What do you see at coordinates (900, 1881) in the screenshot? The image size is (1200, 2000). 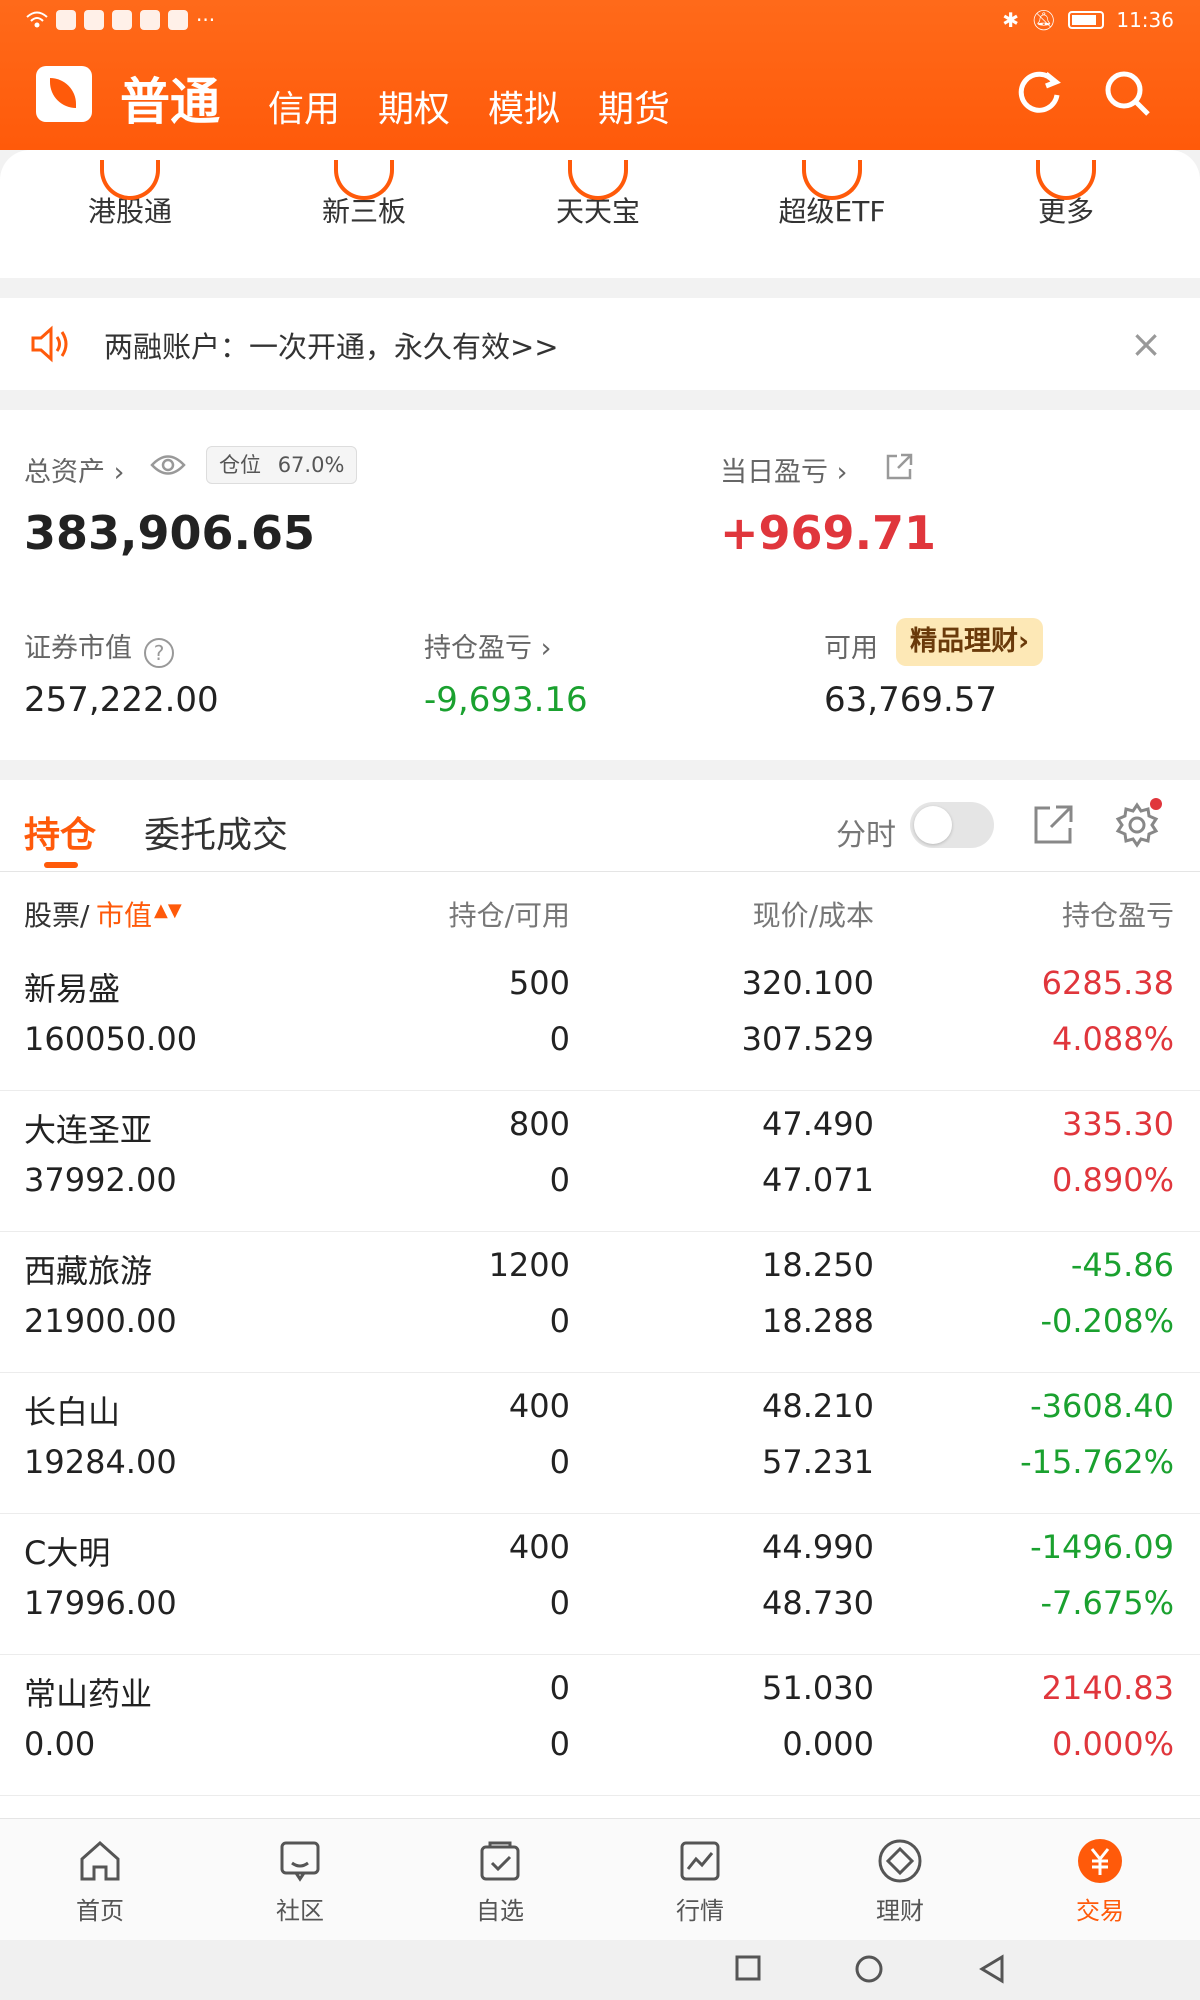 I see `nav-wealth: 理财` at bounding box center [900, 1881].